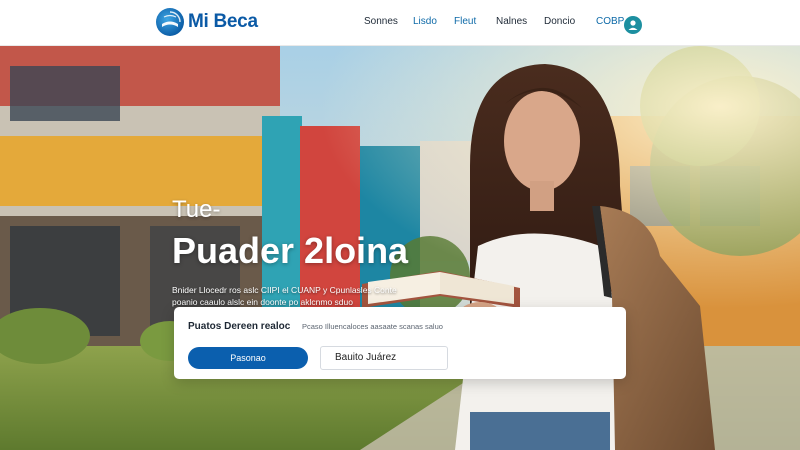  I want to click on school-search-input: Bauito Juárez, so click(384, 358).